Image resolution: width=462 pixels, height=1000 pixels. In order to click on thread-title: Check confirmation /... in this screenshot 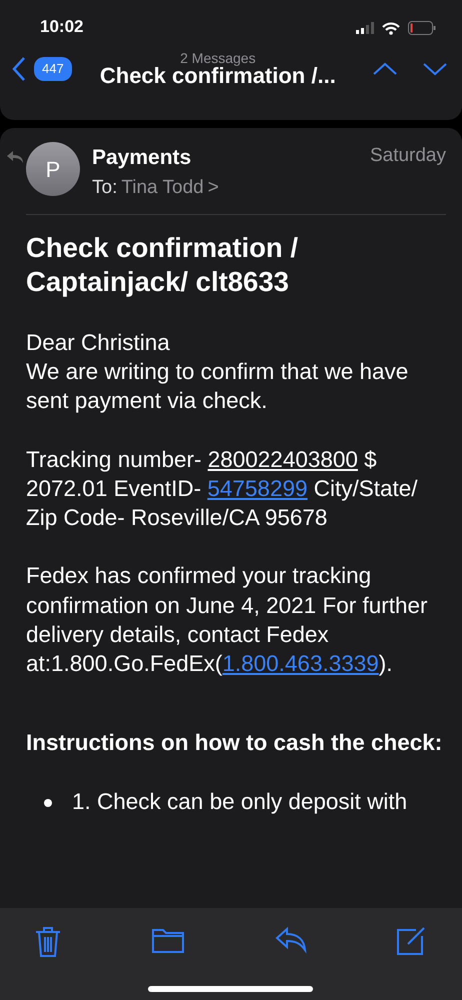, I will do `click(218, 76)`.